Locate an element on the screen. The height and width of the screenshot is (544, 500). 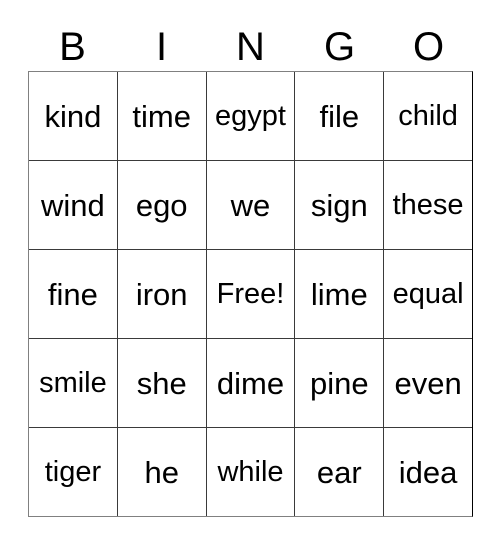
bingo-cell-label: lime is located at coordinates (339, 294).